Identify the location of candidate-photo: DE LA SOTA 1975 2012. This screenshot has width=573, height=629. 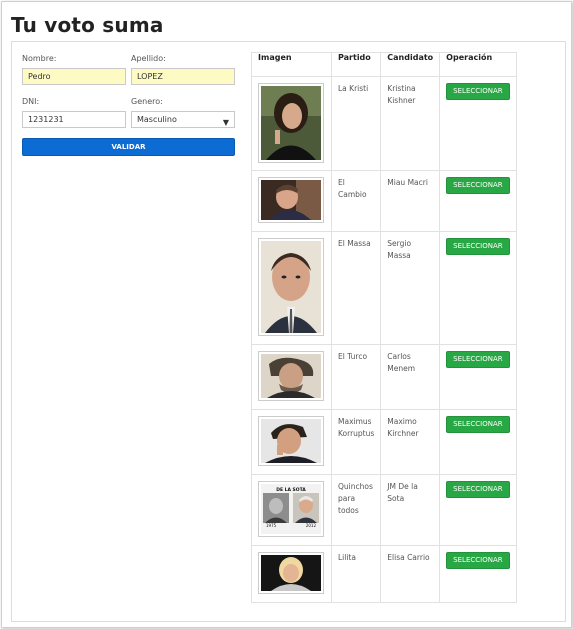
(291, 509).